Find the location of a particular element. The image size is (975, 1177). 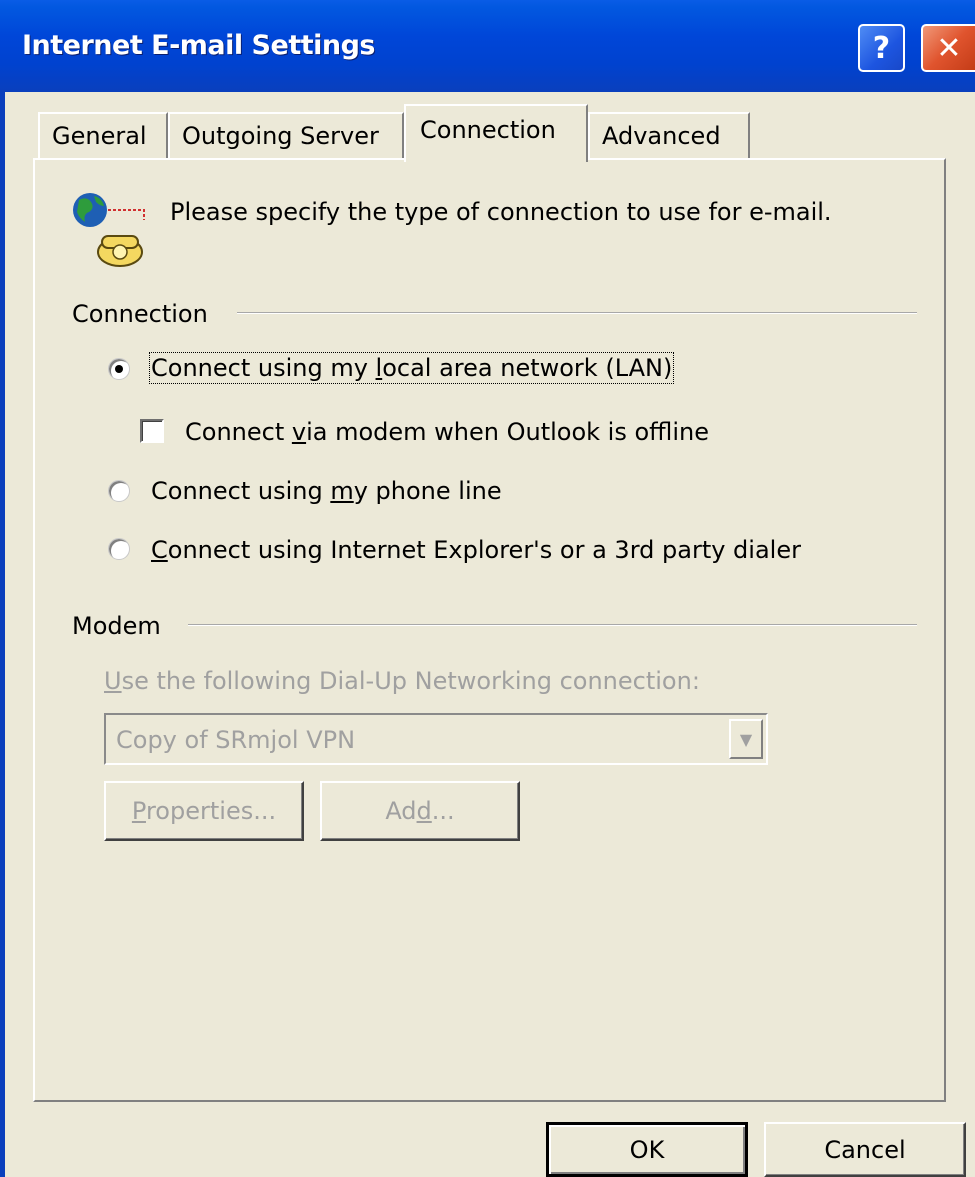

ok-button: OK is located at coordinates (647, 1149).